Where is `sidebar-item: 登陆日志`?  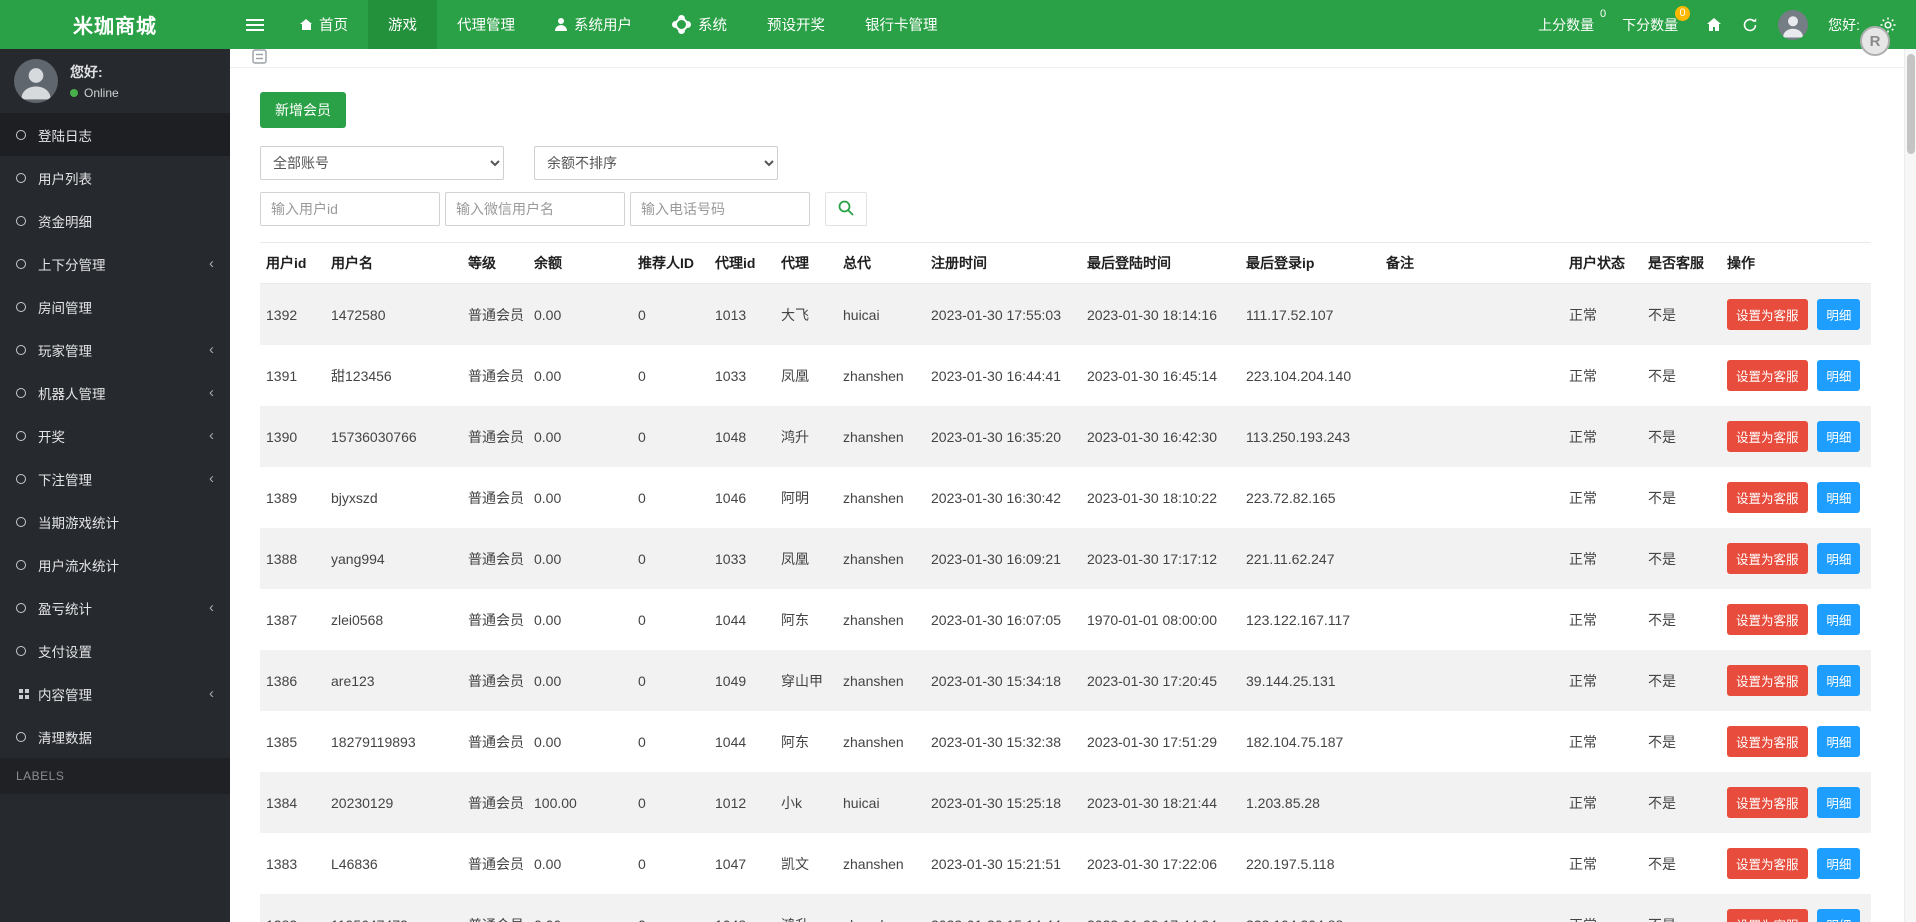 sidebar-item: 登陆日志 is located at coordinates (115, 134).